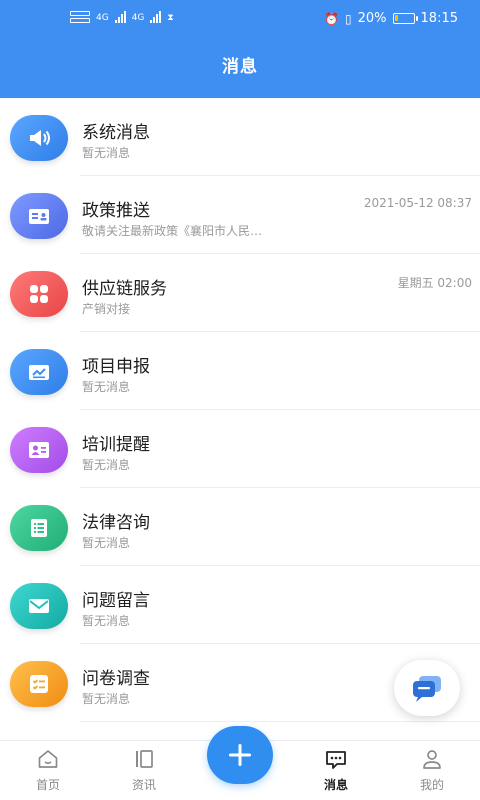  What do you see at coordinates (116, 601) in the screenshot?
I see `message-title: 问题留言` at bounding box center [116, 601].